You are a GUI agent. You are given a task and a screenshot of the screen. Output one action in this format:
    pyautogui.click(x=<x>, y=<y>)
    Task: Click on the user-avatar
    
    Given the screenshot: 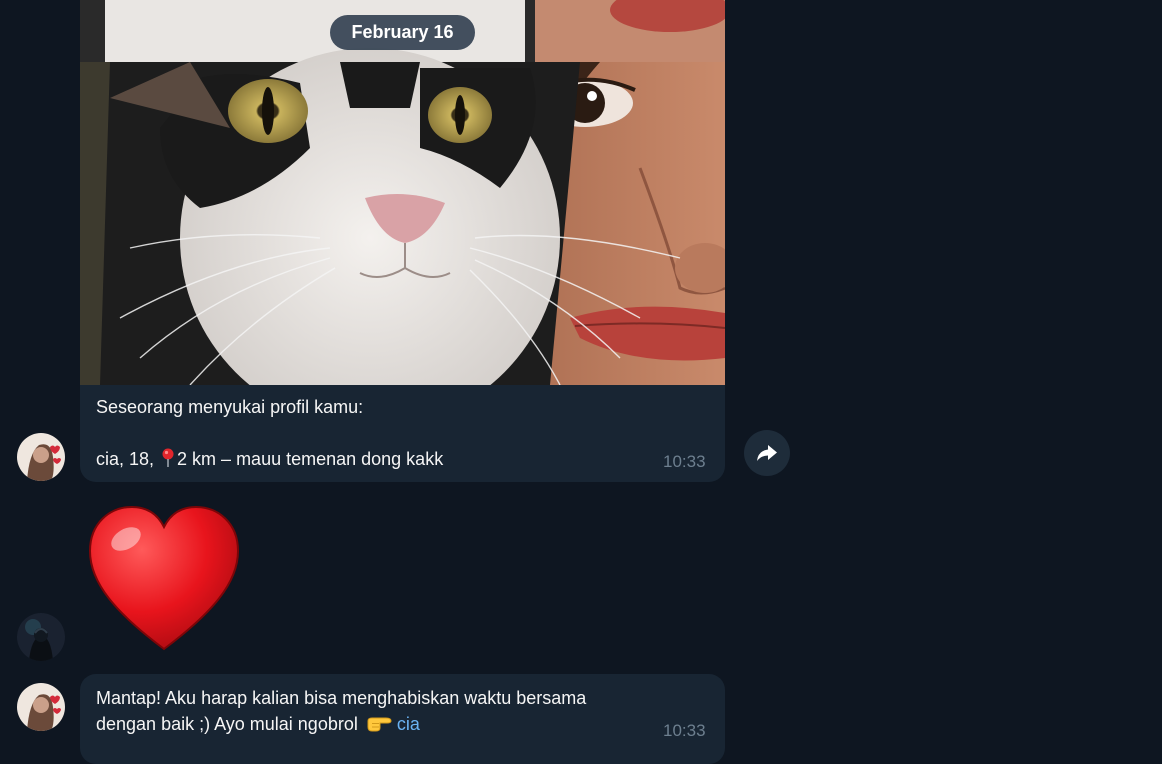 What is the action you would take?
    pyautogui.click(x=41, y=637)
    